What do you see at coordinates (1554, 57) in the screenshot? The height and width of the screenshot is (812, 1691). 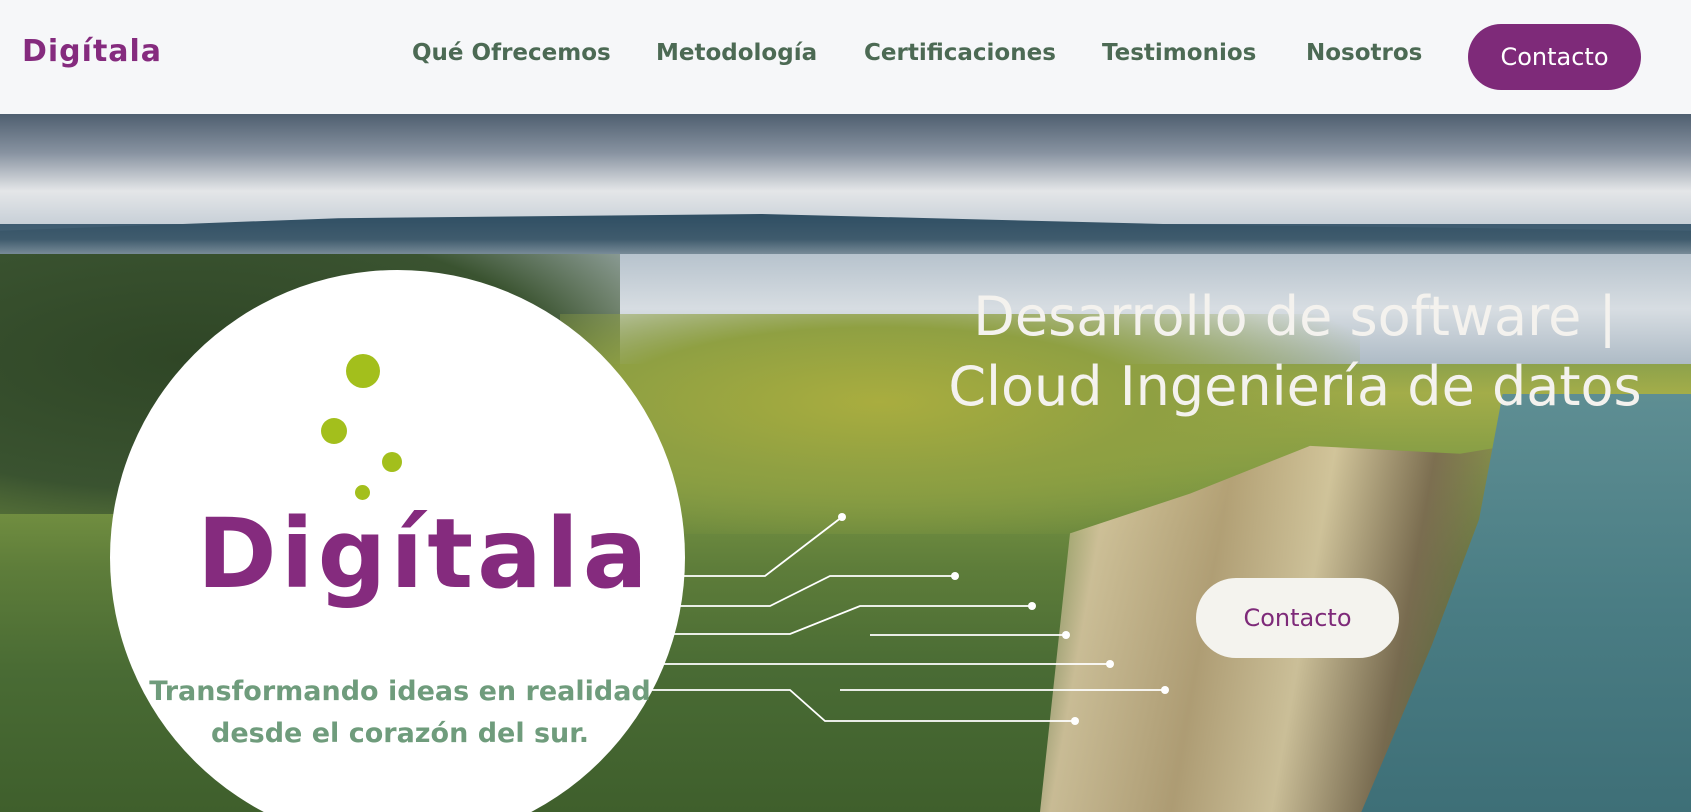 I see `header-contact-button: Contacto` at bounding box center [1554, 57].